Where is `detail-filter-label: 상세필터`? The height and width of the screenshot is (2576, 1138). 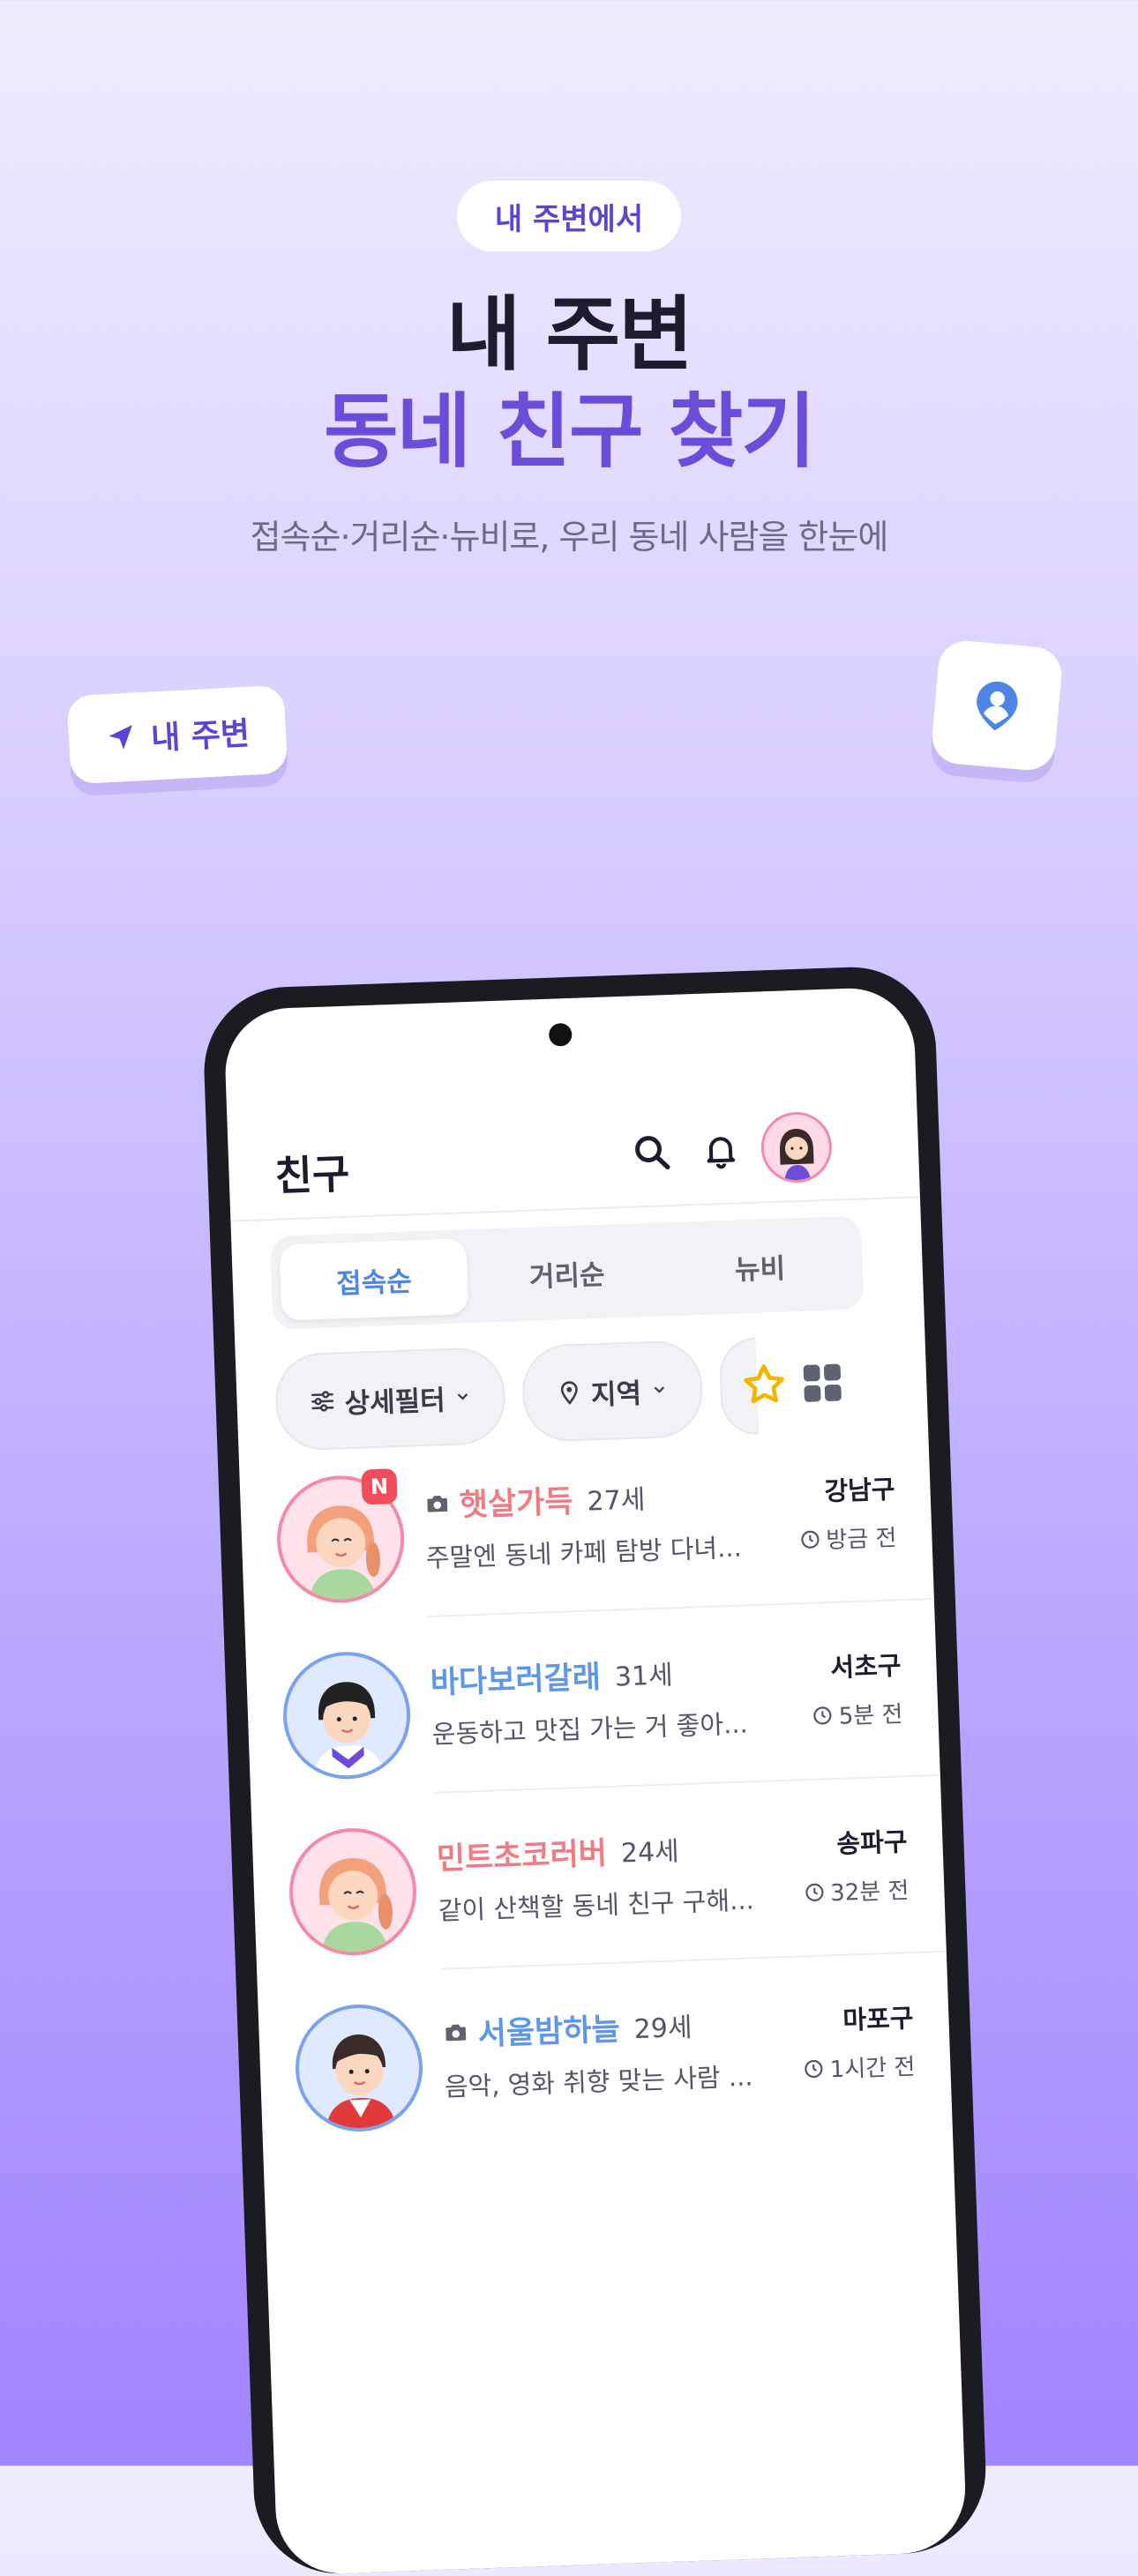
detail-filter-label: 상세필터 is located at coordinates (395, 1402).